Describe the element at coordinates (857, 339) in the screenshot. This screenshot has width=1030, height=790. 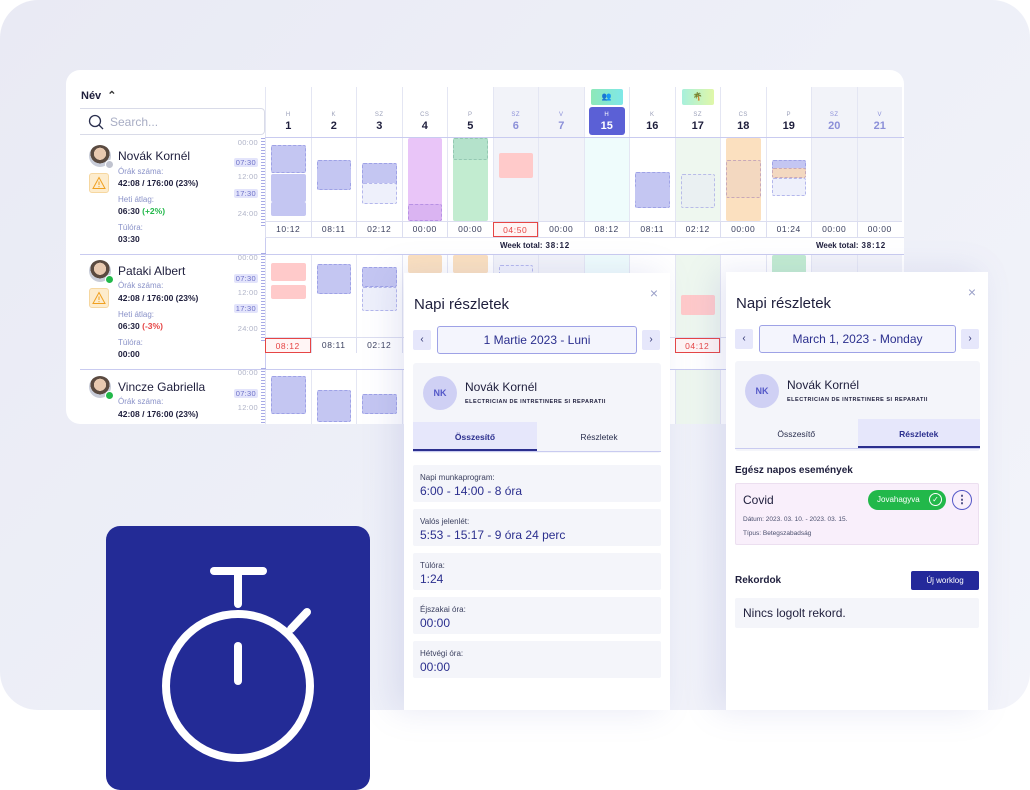
I see `date-selector: March 1, 2023 - Monday` at that location.